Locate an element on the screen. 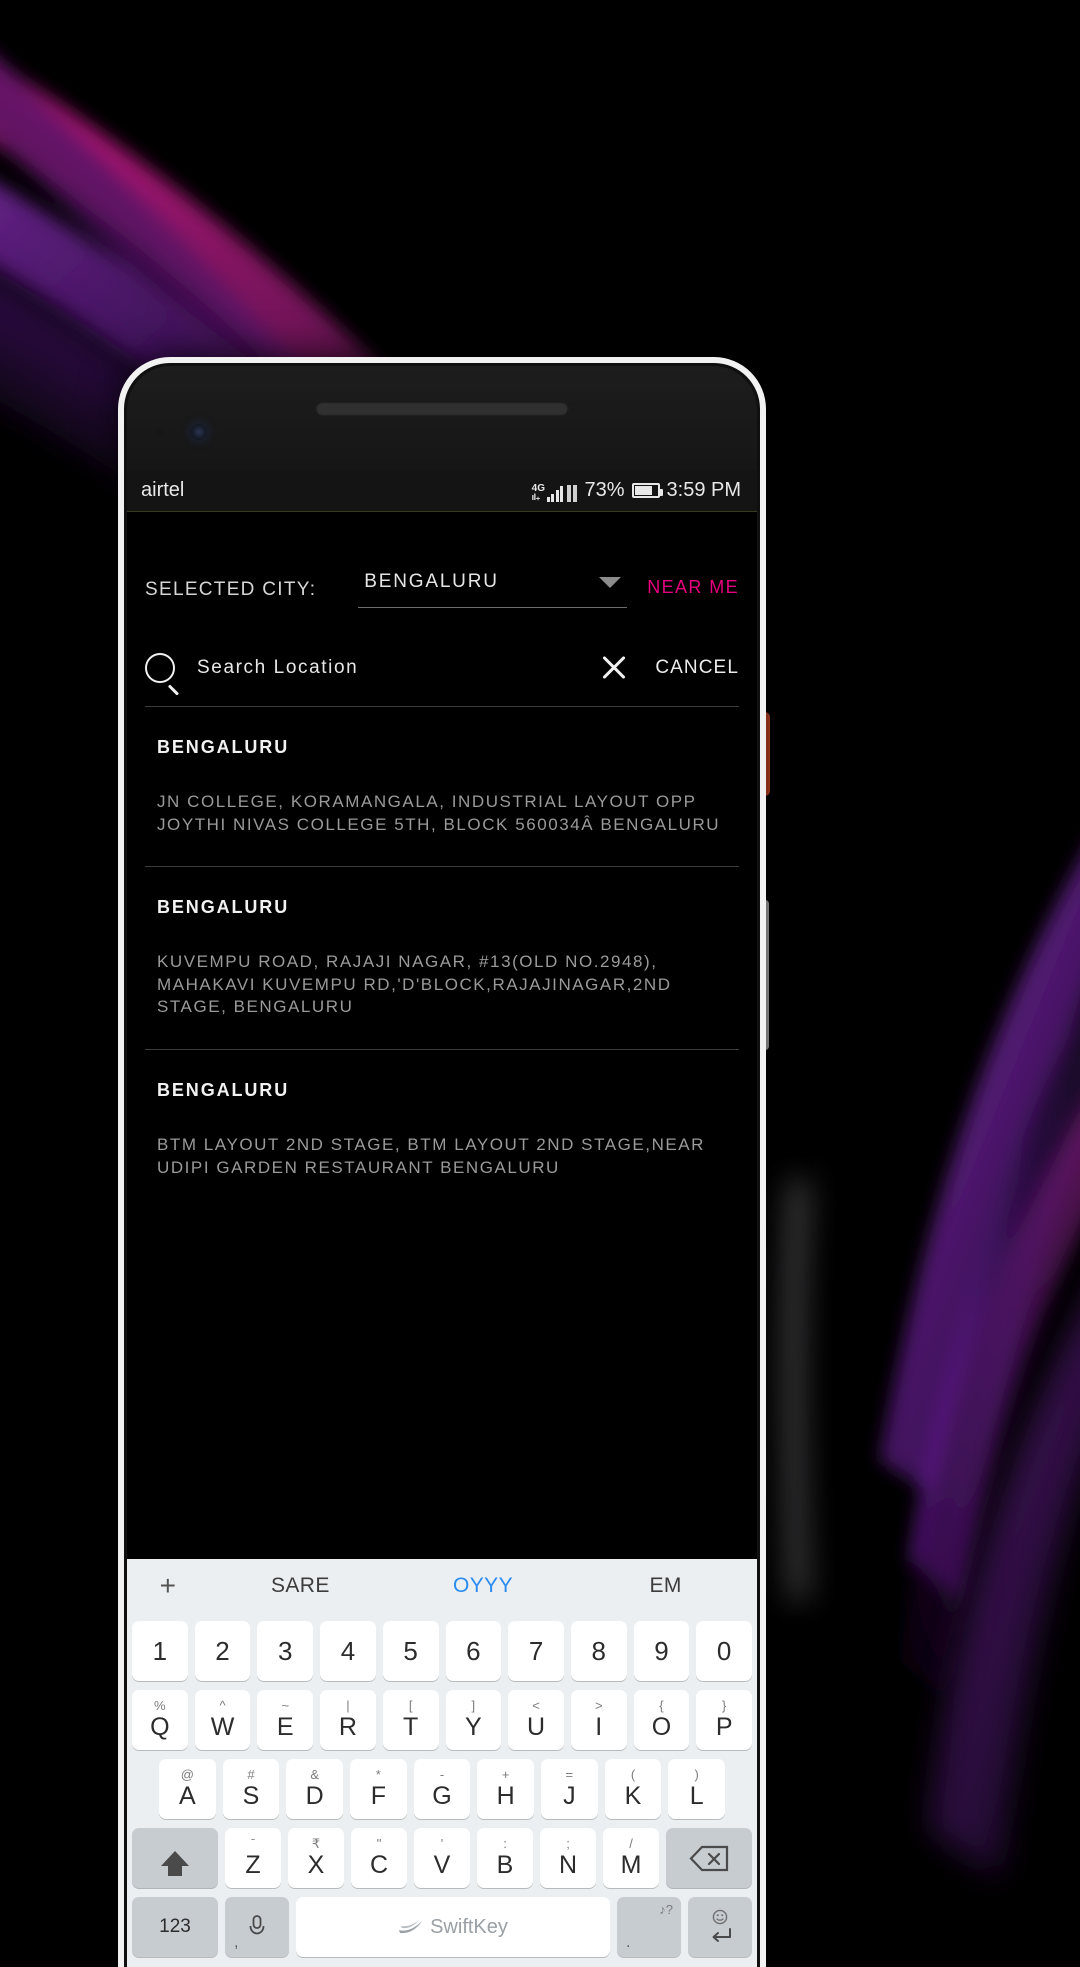 This screenshot has height=1967, width=1080. key-sub-label: ] is located at coordinates (473, 1705).